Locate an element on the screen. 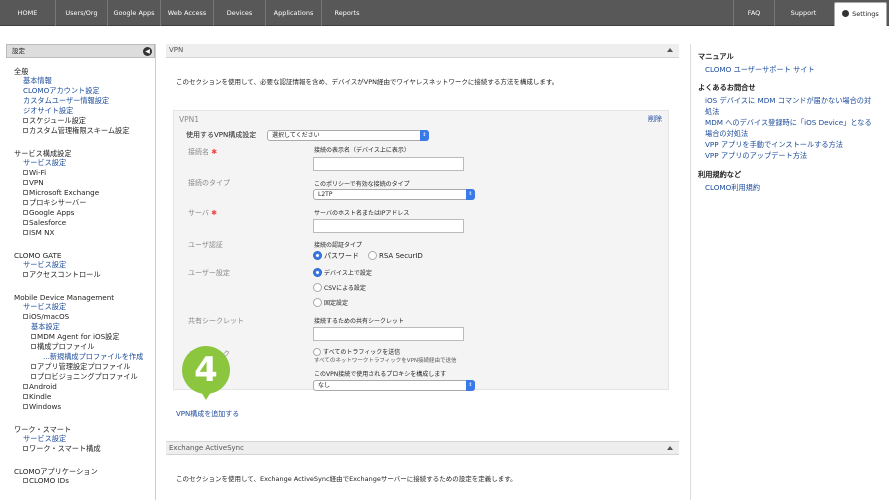  sidebar-item-exchange: Microsoft Exchange is located at coordinates (61, 192).